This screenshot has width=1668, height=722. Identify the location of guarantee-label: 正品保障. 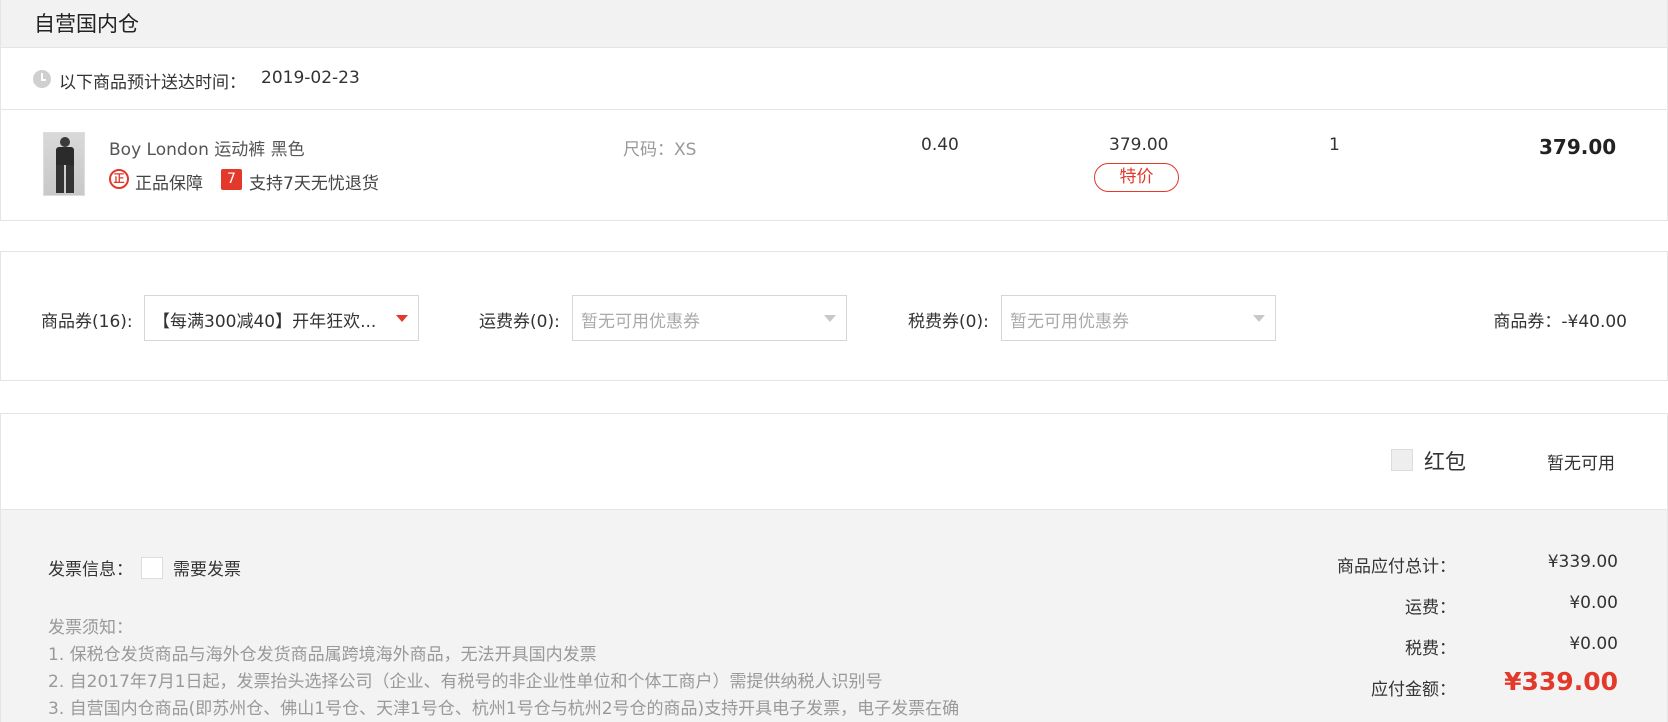
(169, 184).